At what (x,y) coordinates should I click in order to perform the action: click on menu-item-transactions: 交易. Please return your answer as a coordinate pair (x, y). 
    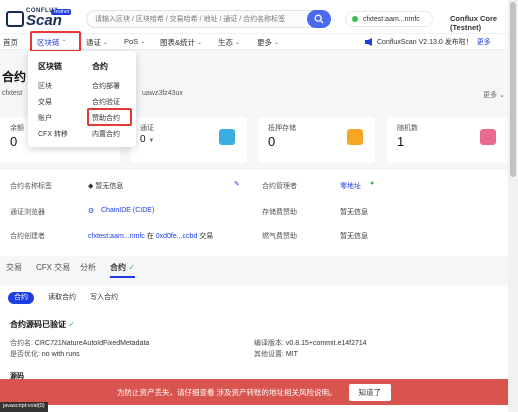
    Looking at the image, I should click on (45, 102).